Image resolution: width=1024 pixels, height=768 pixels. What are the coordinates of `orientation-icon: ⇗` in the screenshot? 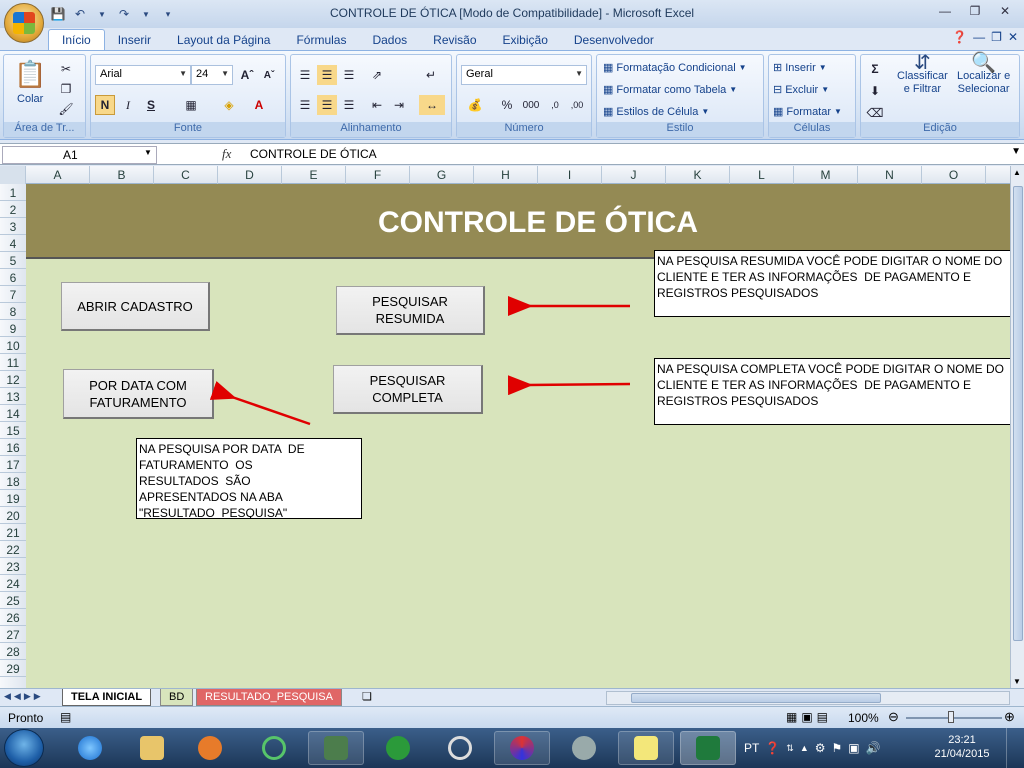 It's located at (377, 75).